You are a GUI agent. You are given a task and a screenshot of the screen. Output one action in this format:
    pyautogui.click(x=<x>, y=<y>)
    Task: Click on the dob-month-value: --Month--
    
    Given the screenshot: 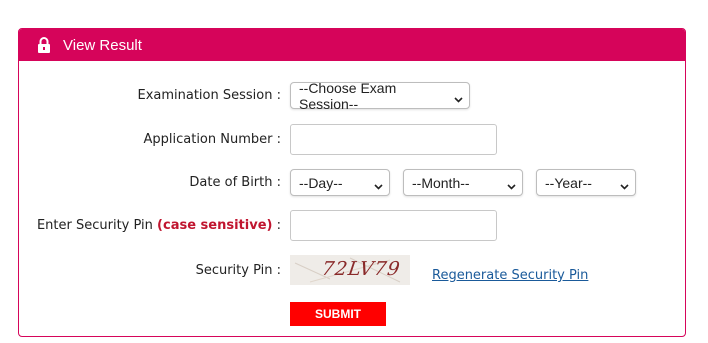 What is the action you would take?
    pyautogui.click(x=441, y=182)
    